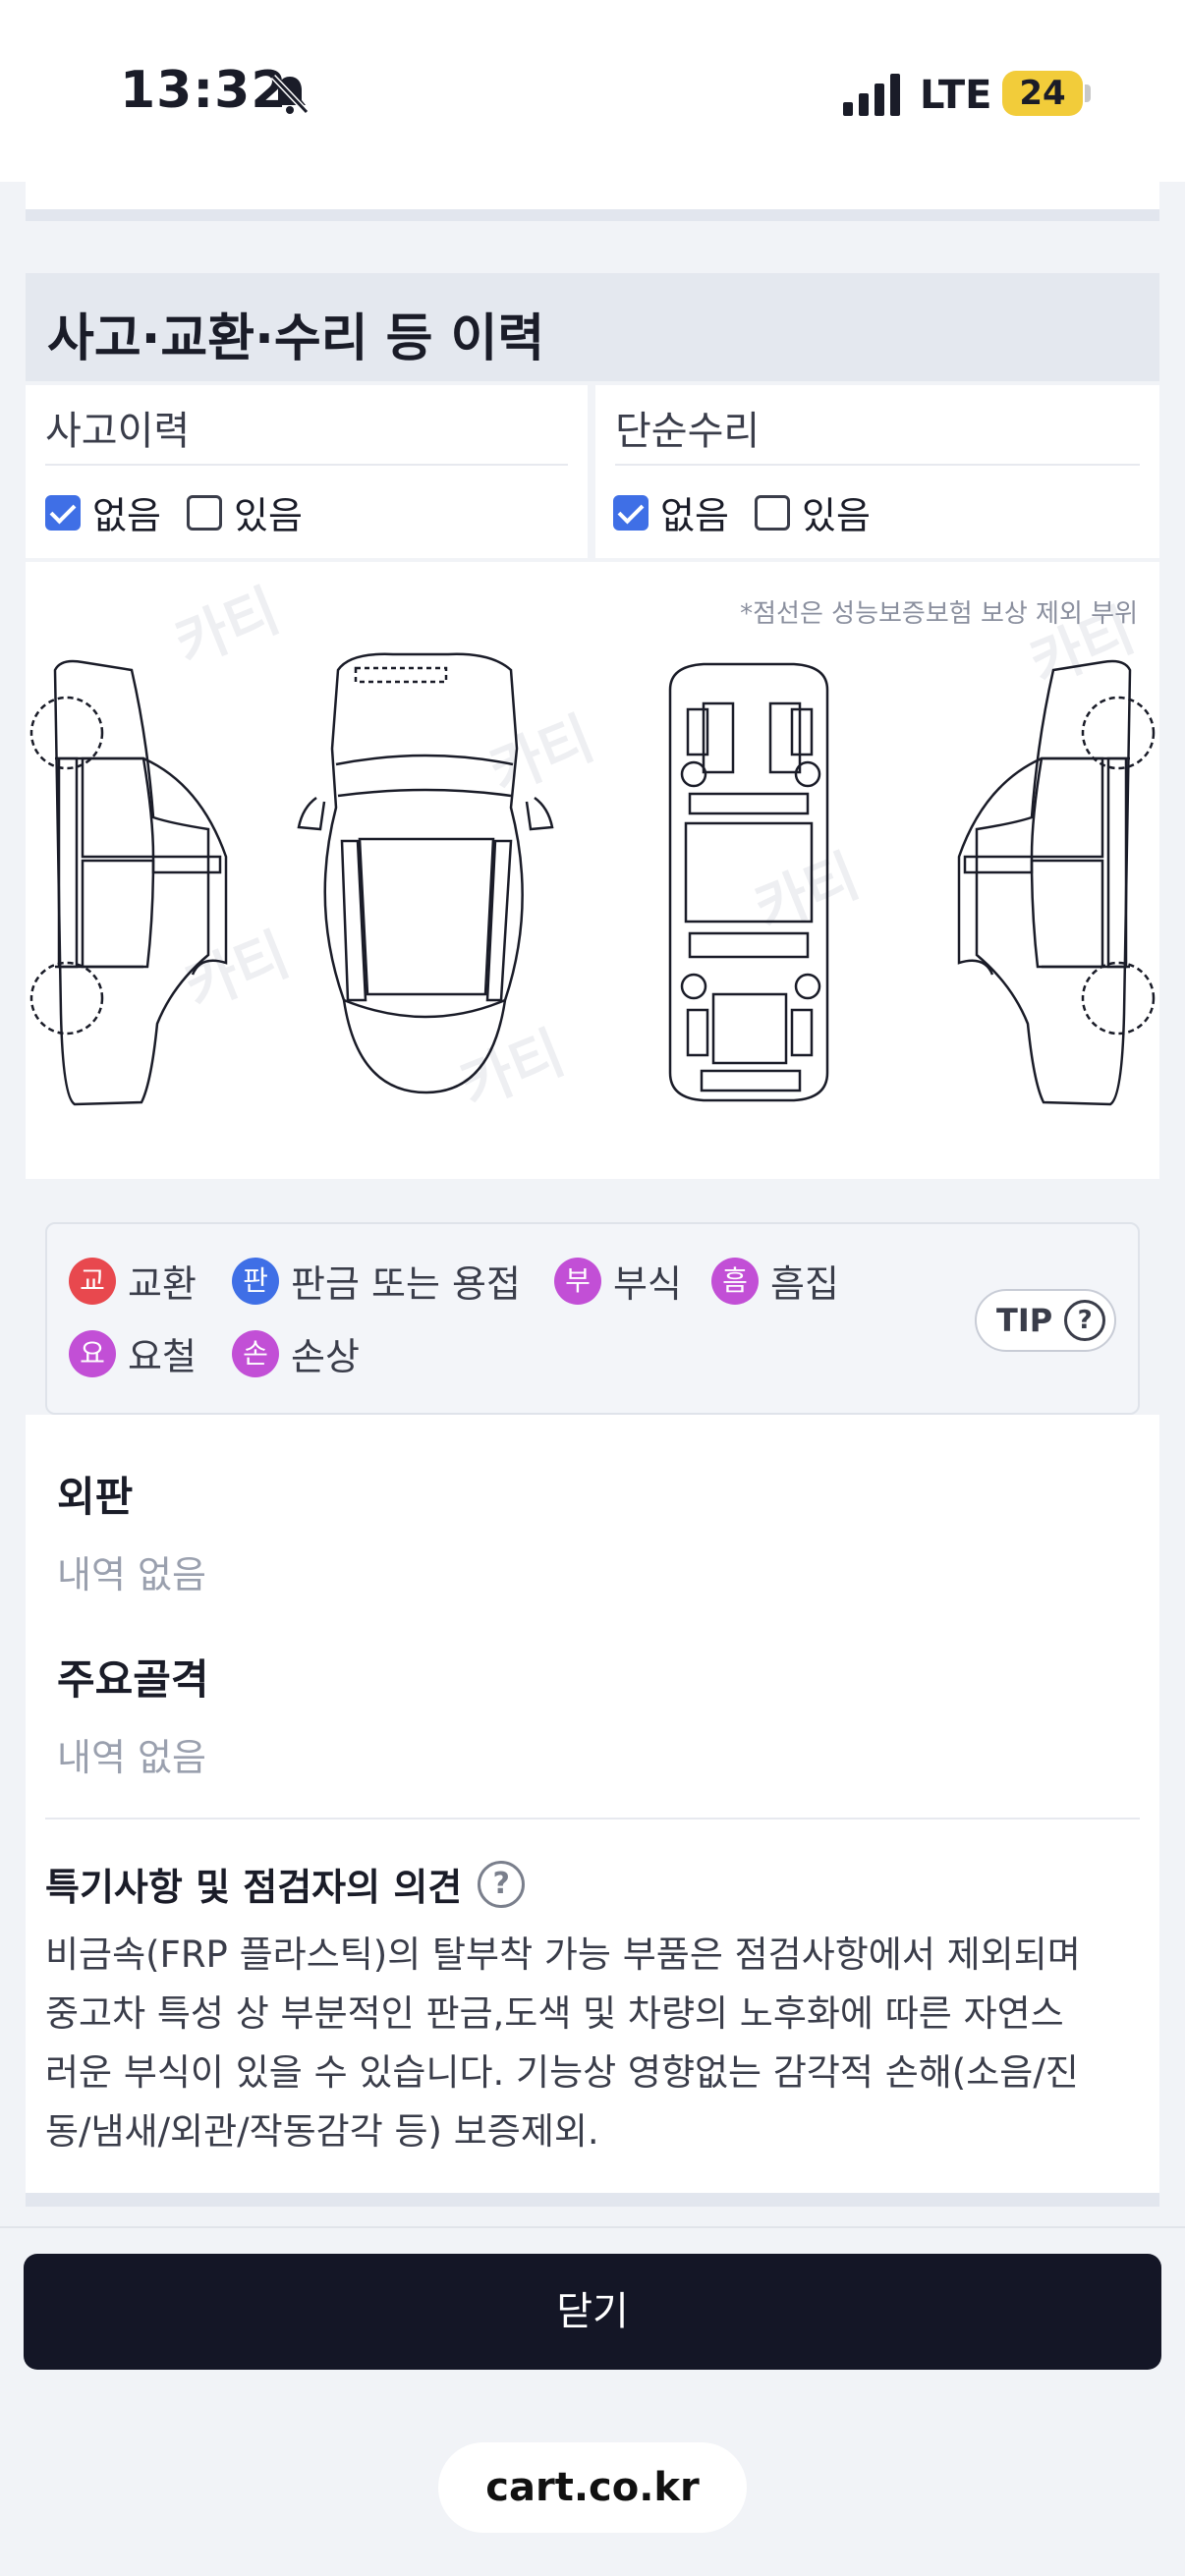 The width and height of the screenshot is (1185, 2576). Describe the element at coordinates (577, 1281) in the screenshot. I see `corrosion-badge: 부` at that location.